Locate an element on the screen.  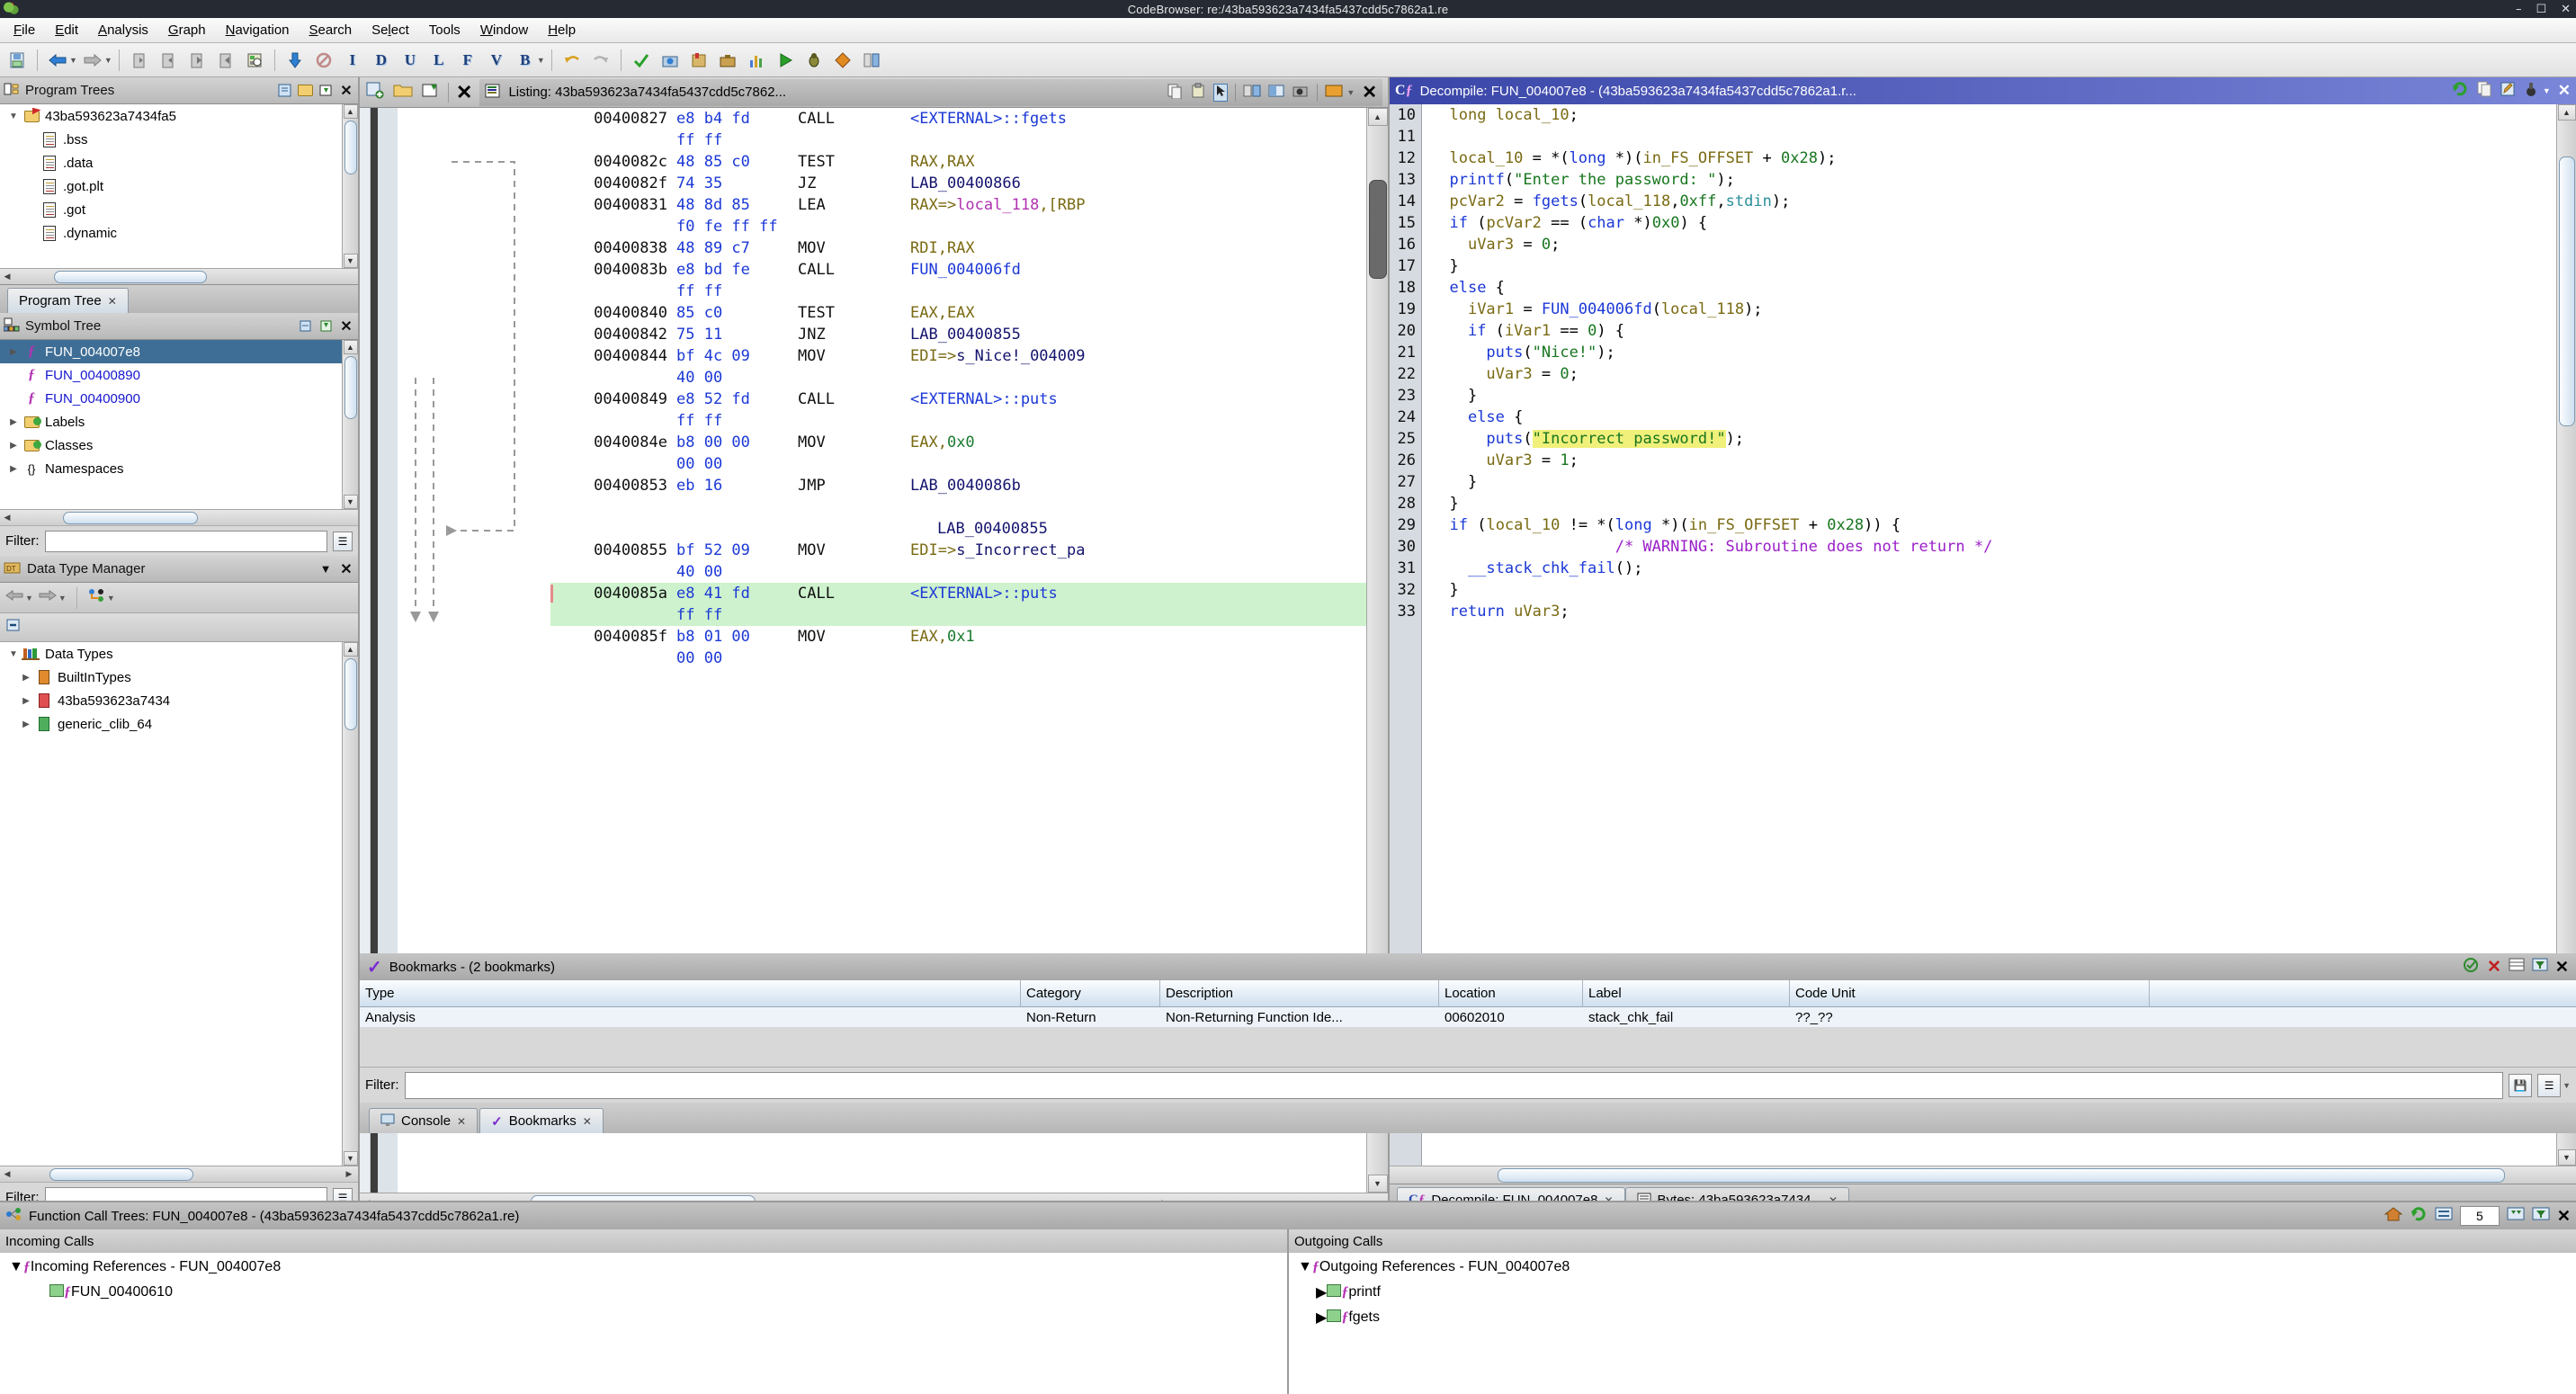
menu-search: Search is located at coordinates (331, 30).